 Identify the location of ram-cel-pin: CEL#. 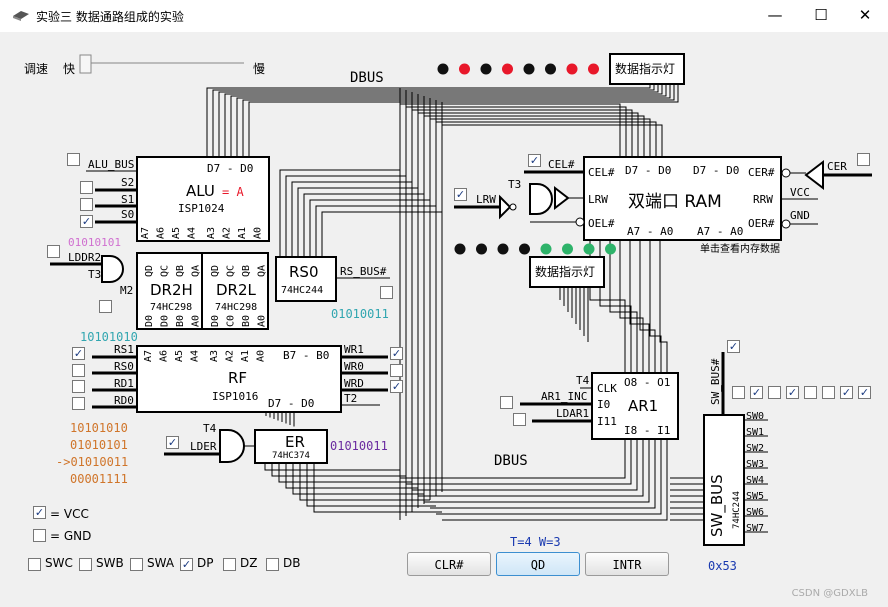
(601, 172).